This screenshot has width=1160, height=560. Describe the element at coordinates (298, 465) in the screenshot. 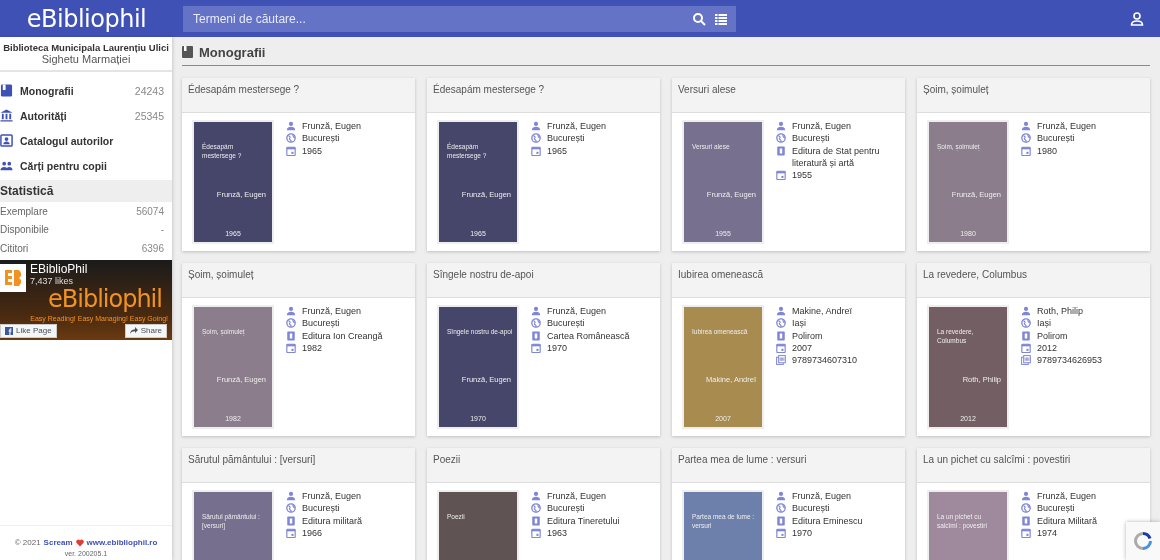

I see `book-title: Sărutul pământului : [versuri]` at that location.